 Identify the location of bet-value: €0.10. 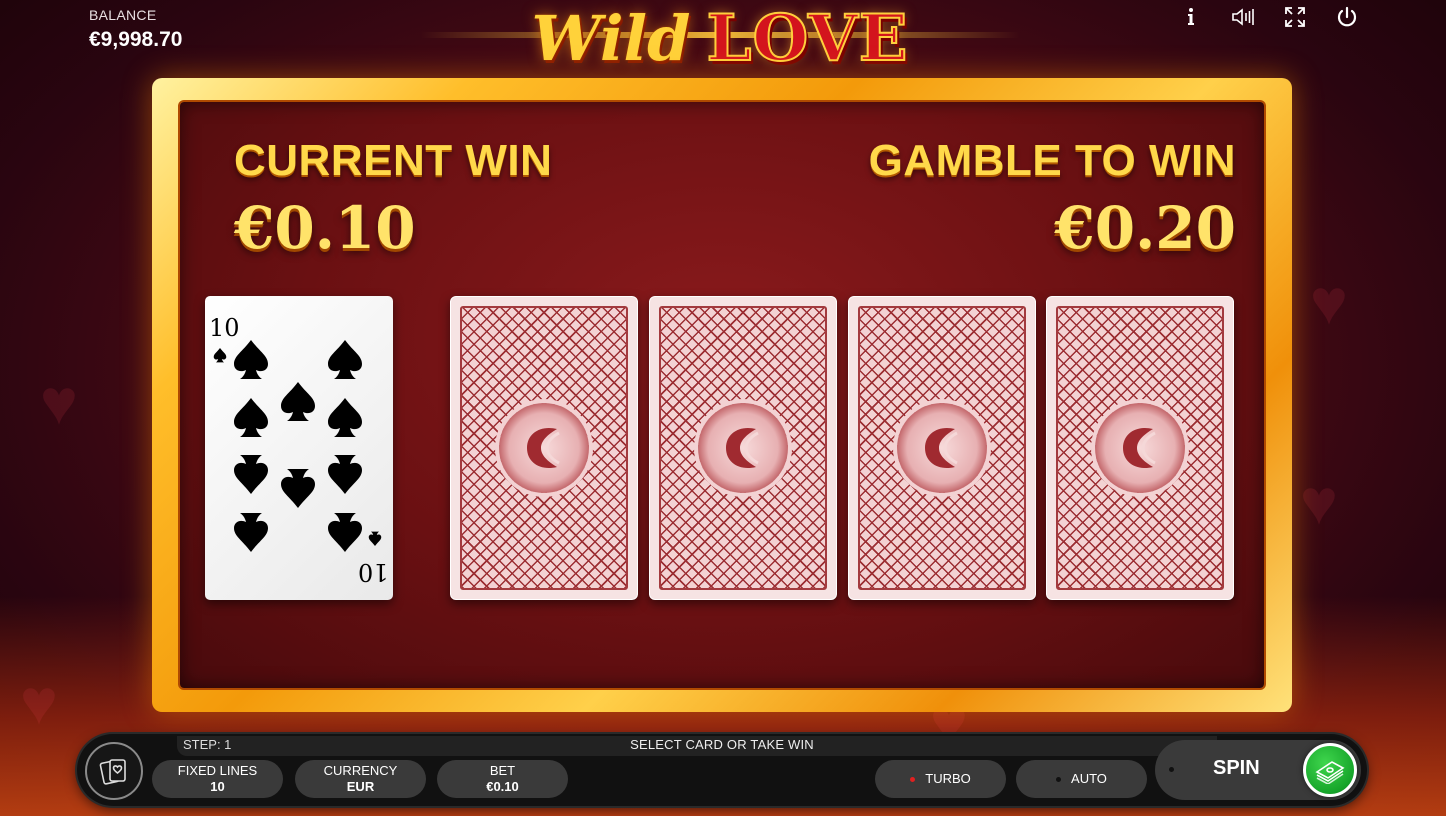
(502, 786).